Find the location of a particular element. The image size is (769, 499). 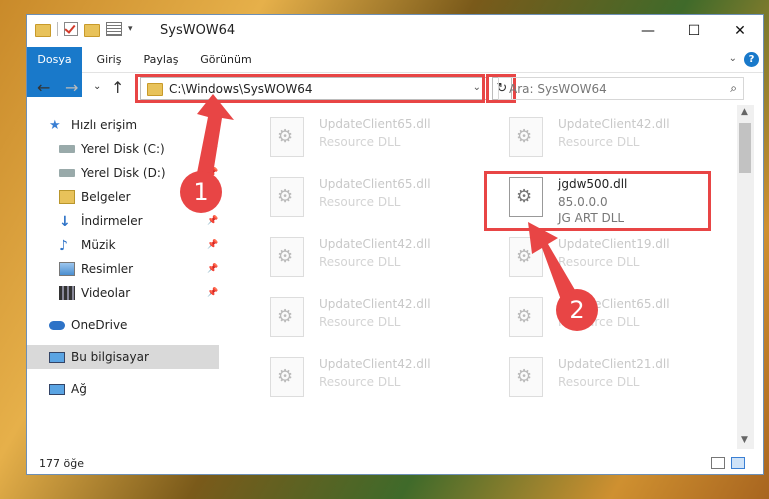

annotation-badge-2: 2 is located at coordinates (577, 310).